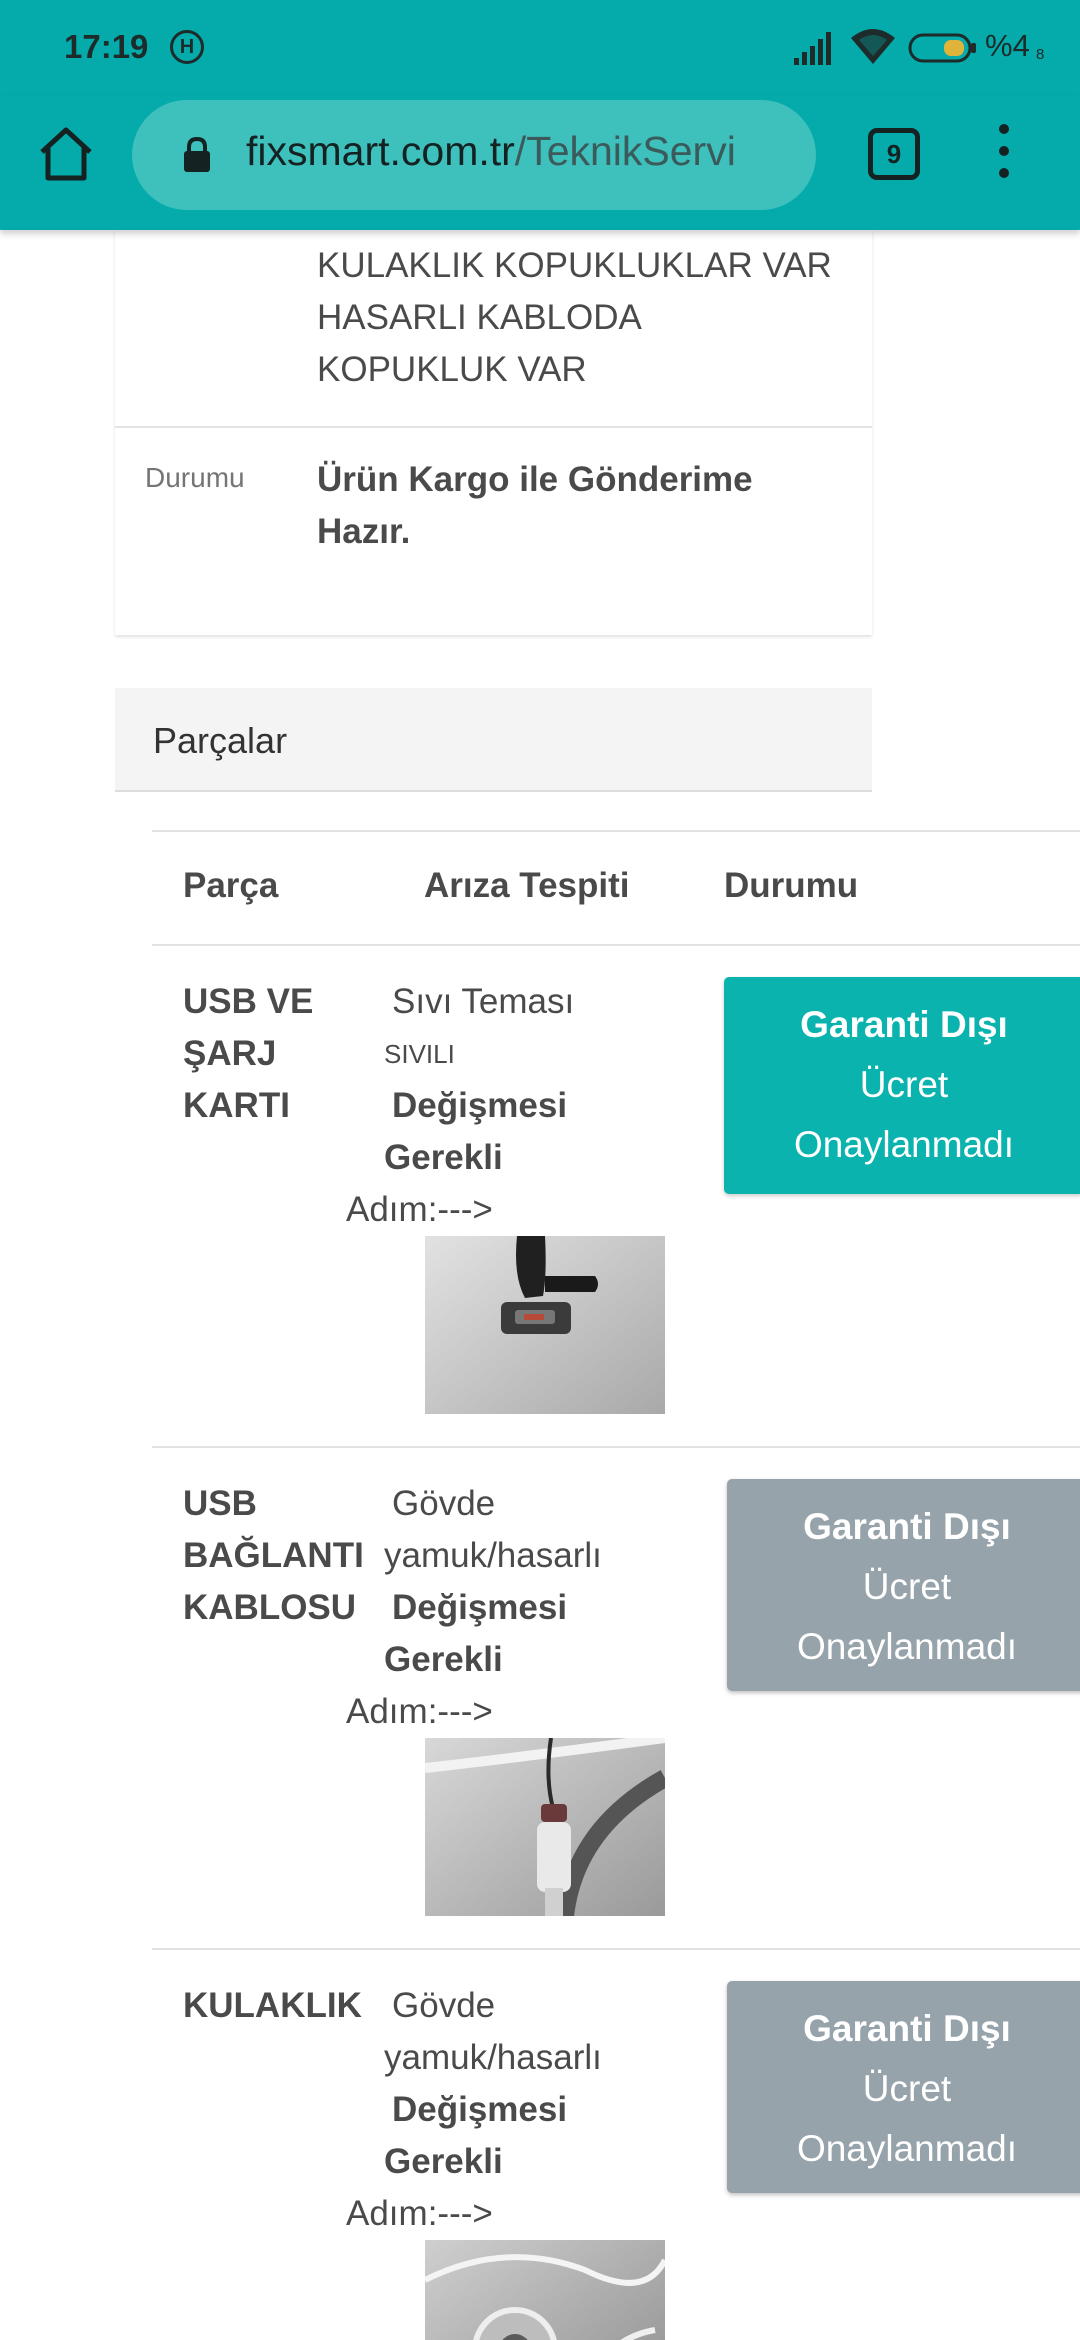 This screenshot has height=2340, width=1080. What do you see at coordinates (894, 154) in the screenshot?
I see `tabs-icon: 9` at bounding box center [894, 154].